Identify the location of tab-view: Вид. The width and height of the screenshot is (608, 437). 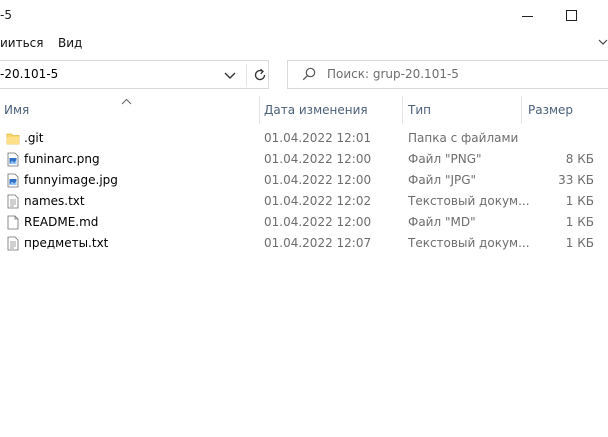
(70, 43).